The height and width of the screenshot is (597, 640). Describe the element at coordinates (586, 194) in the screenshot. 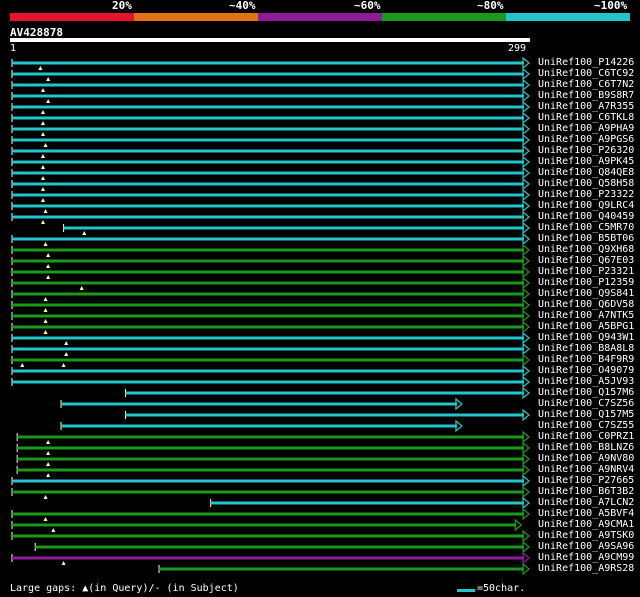

I see `hit-label: UniRef100_P23322` at that location.